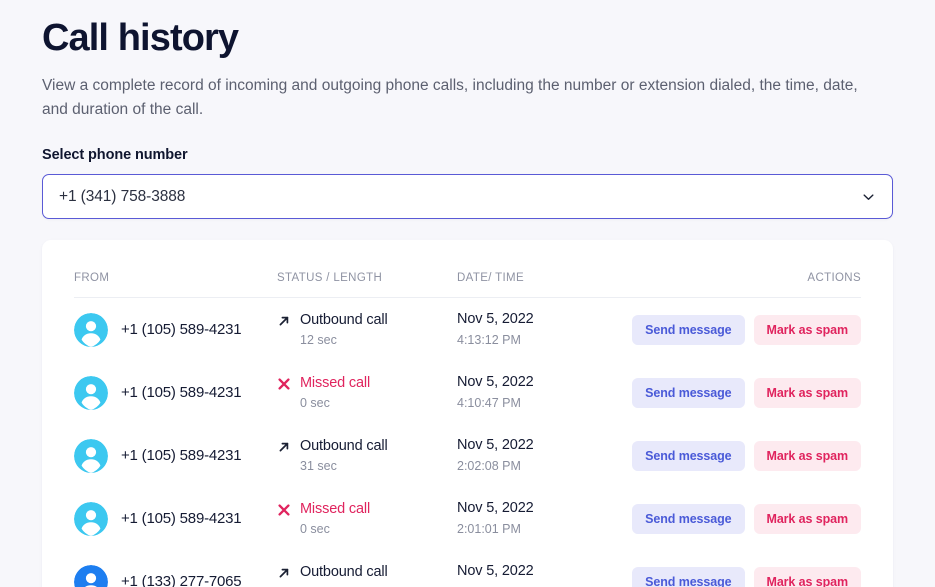 The image size is (935, 587). What do you see at coordinates (318, 465) in the screenshot?
I see `call-length: 31 sec` at bounding box center [318, 465].